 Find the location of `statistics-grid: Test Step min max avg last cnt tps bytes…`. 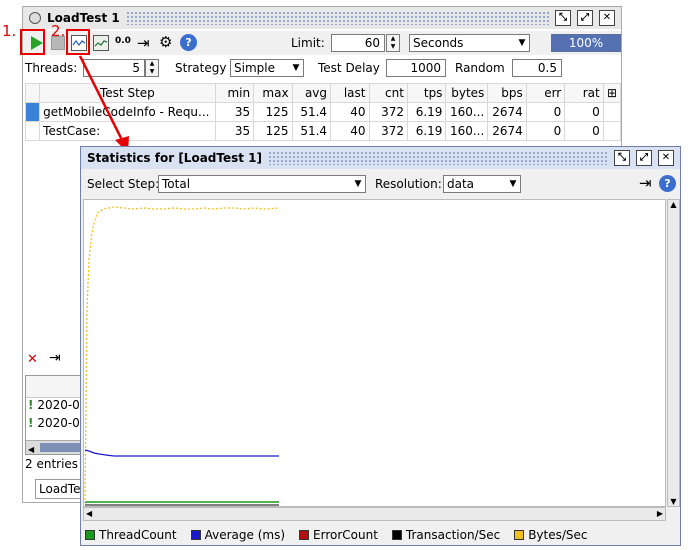

statistics-grid: Test Step min max avg last cnt tps bytes… is located at coordinates (323, 112).